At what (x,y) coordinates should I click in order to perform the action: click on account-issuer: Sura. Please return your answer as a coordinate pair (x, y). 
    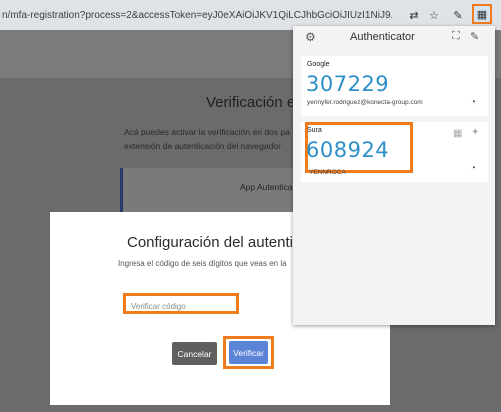
    Looking at the image, I should click on (314, 130).